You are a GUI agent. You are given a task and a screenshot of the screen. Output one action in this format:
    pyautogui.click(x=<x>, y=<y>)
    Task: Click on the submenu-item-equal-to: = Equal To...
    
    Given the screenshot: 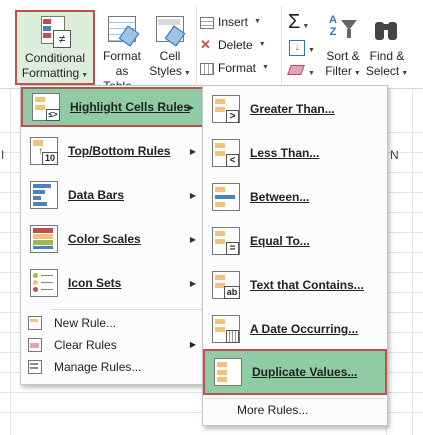 What is the action you would take?
    pyautogui.click(x=295, y=241)
    